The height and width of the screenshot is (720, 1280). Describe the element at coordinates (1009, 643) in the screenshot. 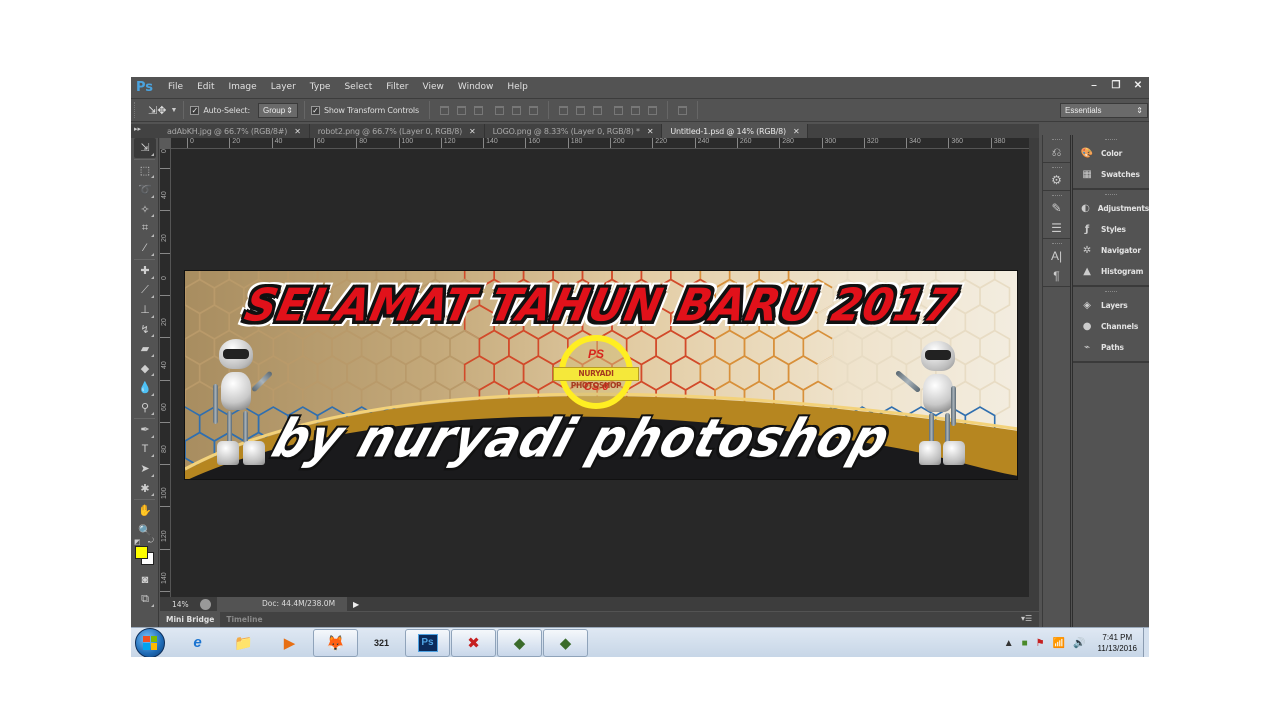

I see `show-hidden-icons-icon: ▲` at that location.